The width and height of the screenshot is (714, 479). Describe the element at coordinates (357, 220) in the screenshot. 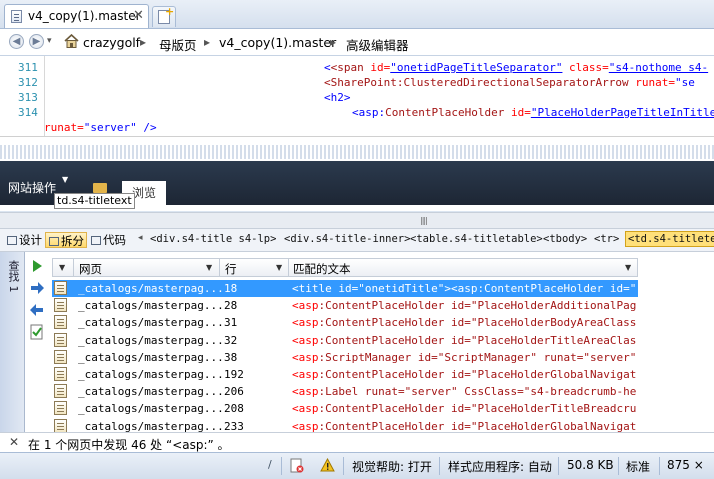

I see `pane-splitter: ||||` at that location.